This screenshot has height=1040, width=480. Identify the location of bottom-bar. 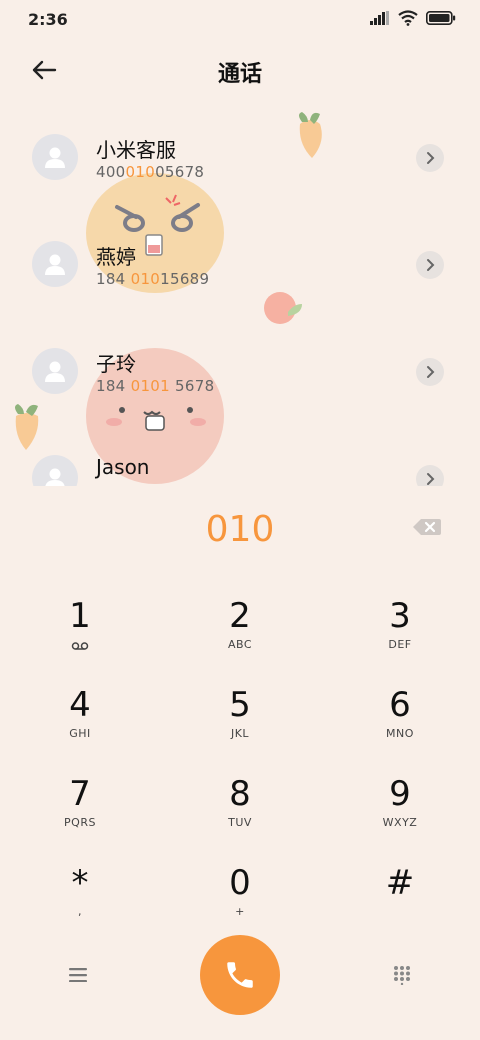
(240, 975).